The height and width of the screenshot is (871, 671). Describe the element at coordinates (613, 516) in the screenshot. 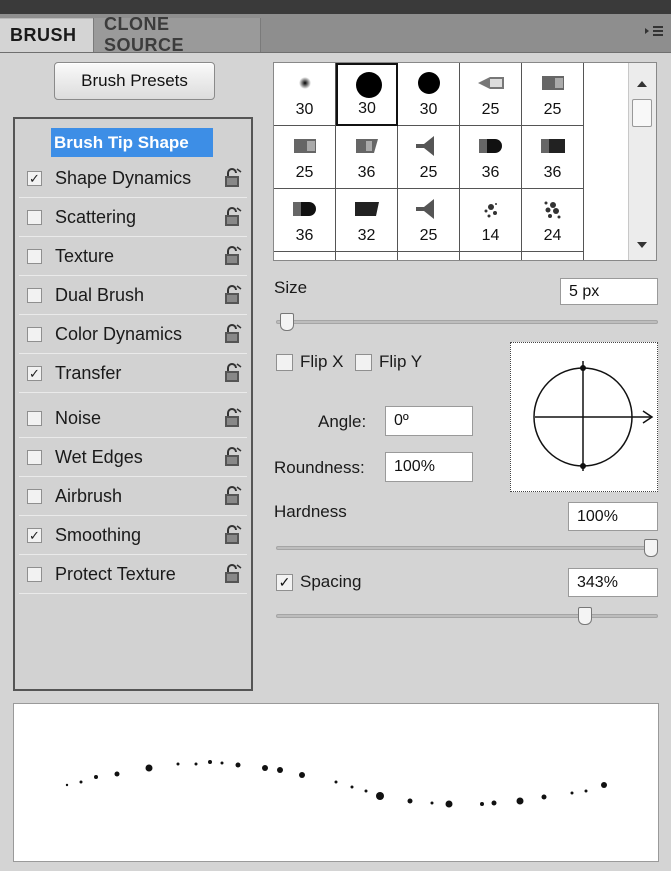

I see `hardness-field: 100%` at that location.